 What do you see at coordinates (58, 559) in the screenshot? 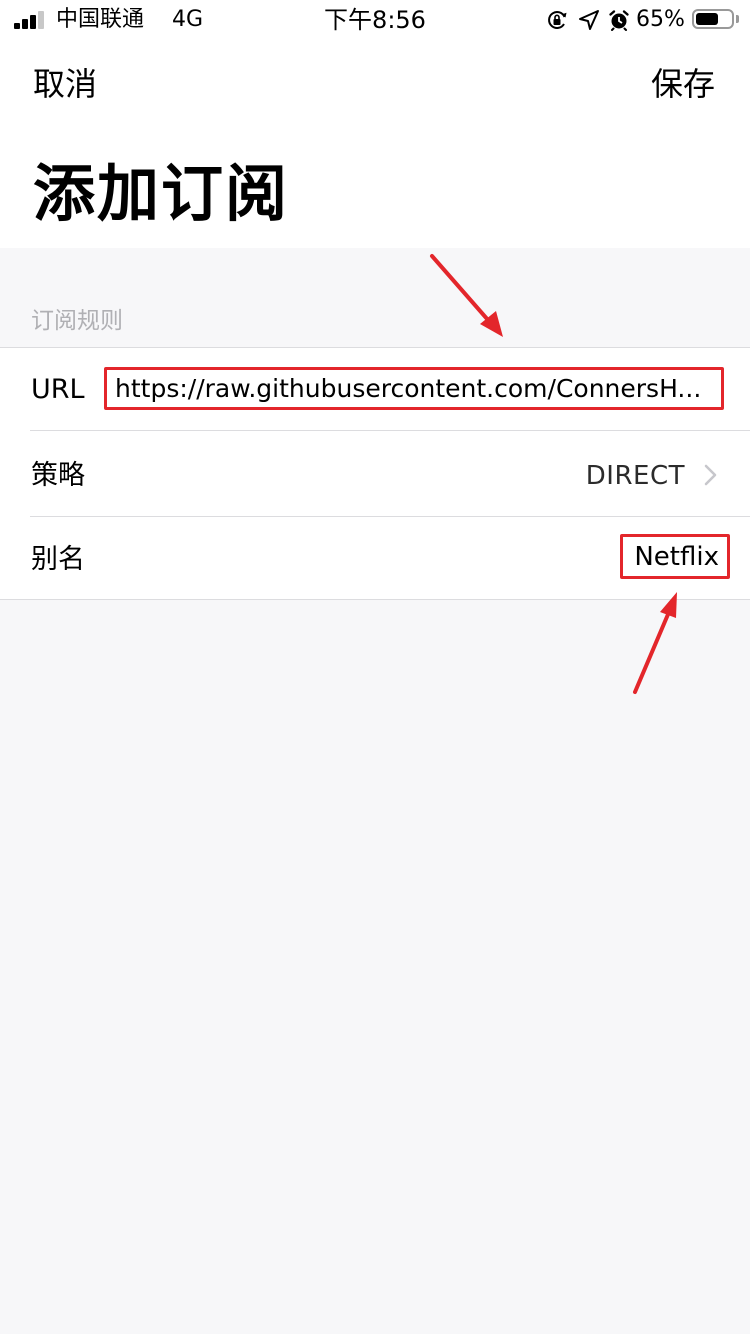
I see `alias-label: 别名` at bounding box center [58, 559].